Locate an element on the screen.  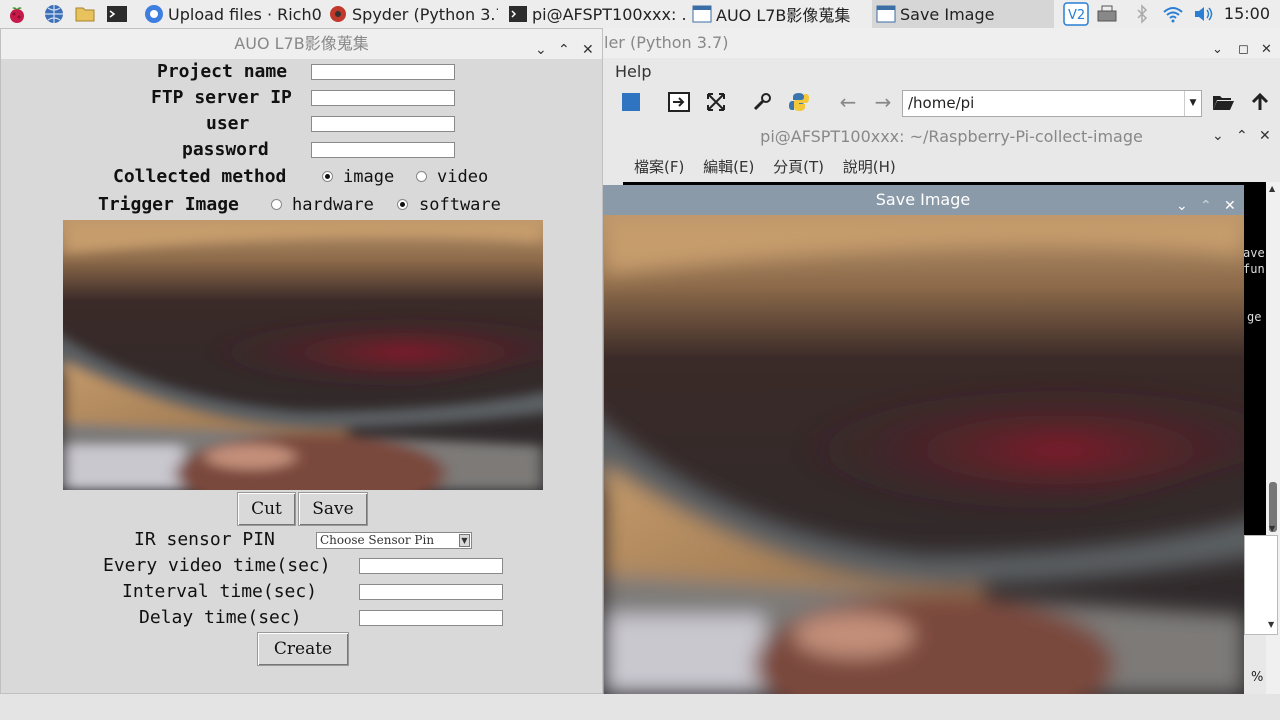
create-button: Create is located at coordinates (303, 649).